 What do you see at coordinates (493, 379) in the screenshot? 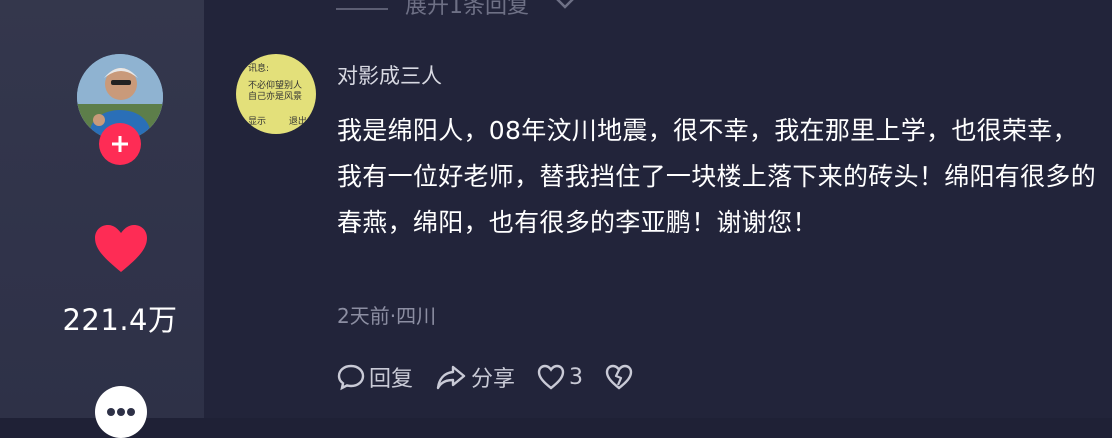
I see `share-label: 分享` at bounding box center [493, 379].